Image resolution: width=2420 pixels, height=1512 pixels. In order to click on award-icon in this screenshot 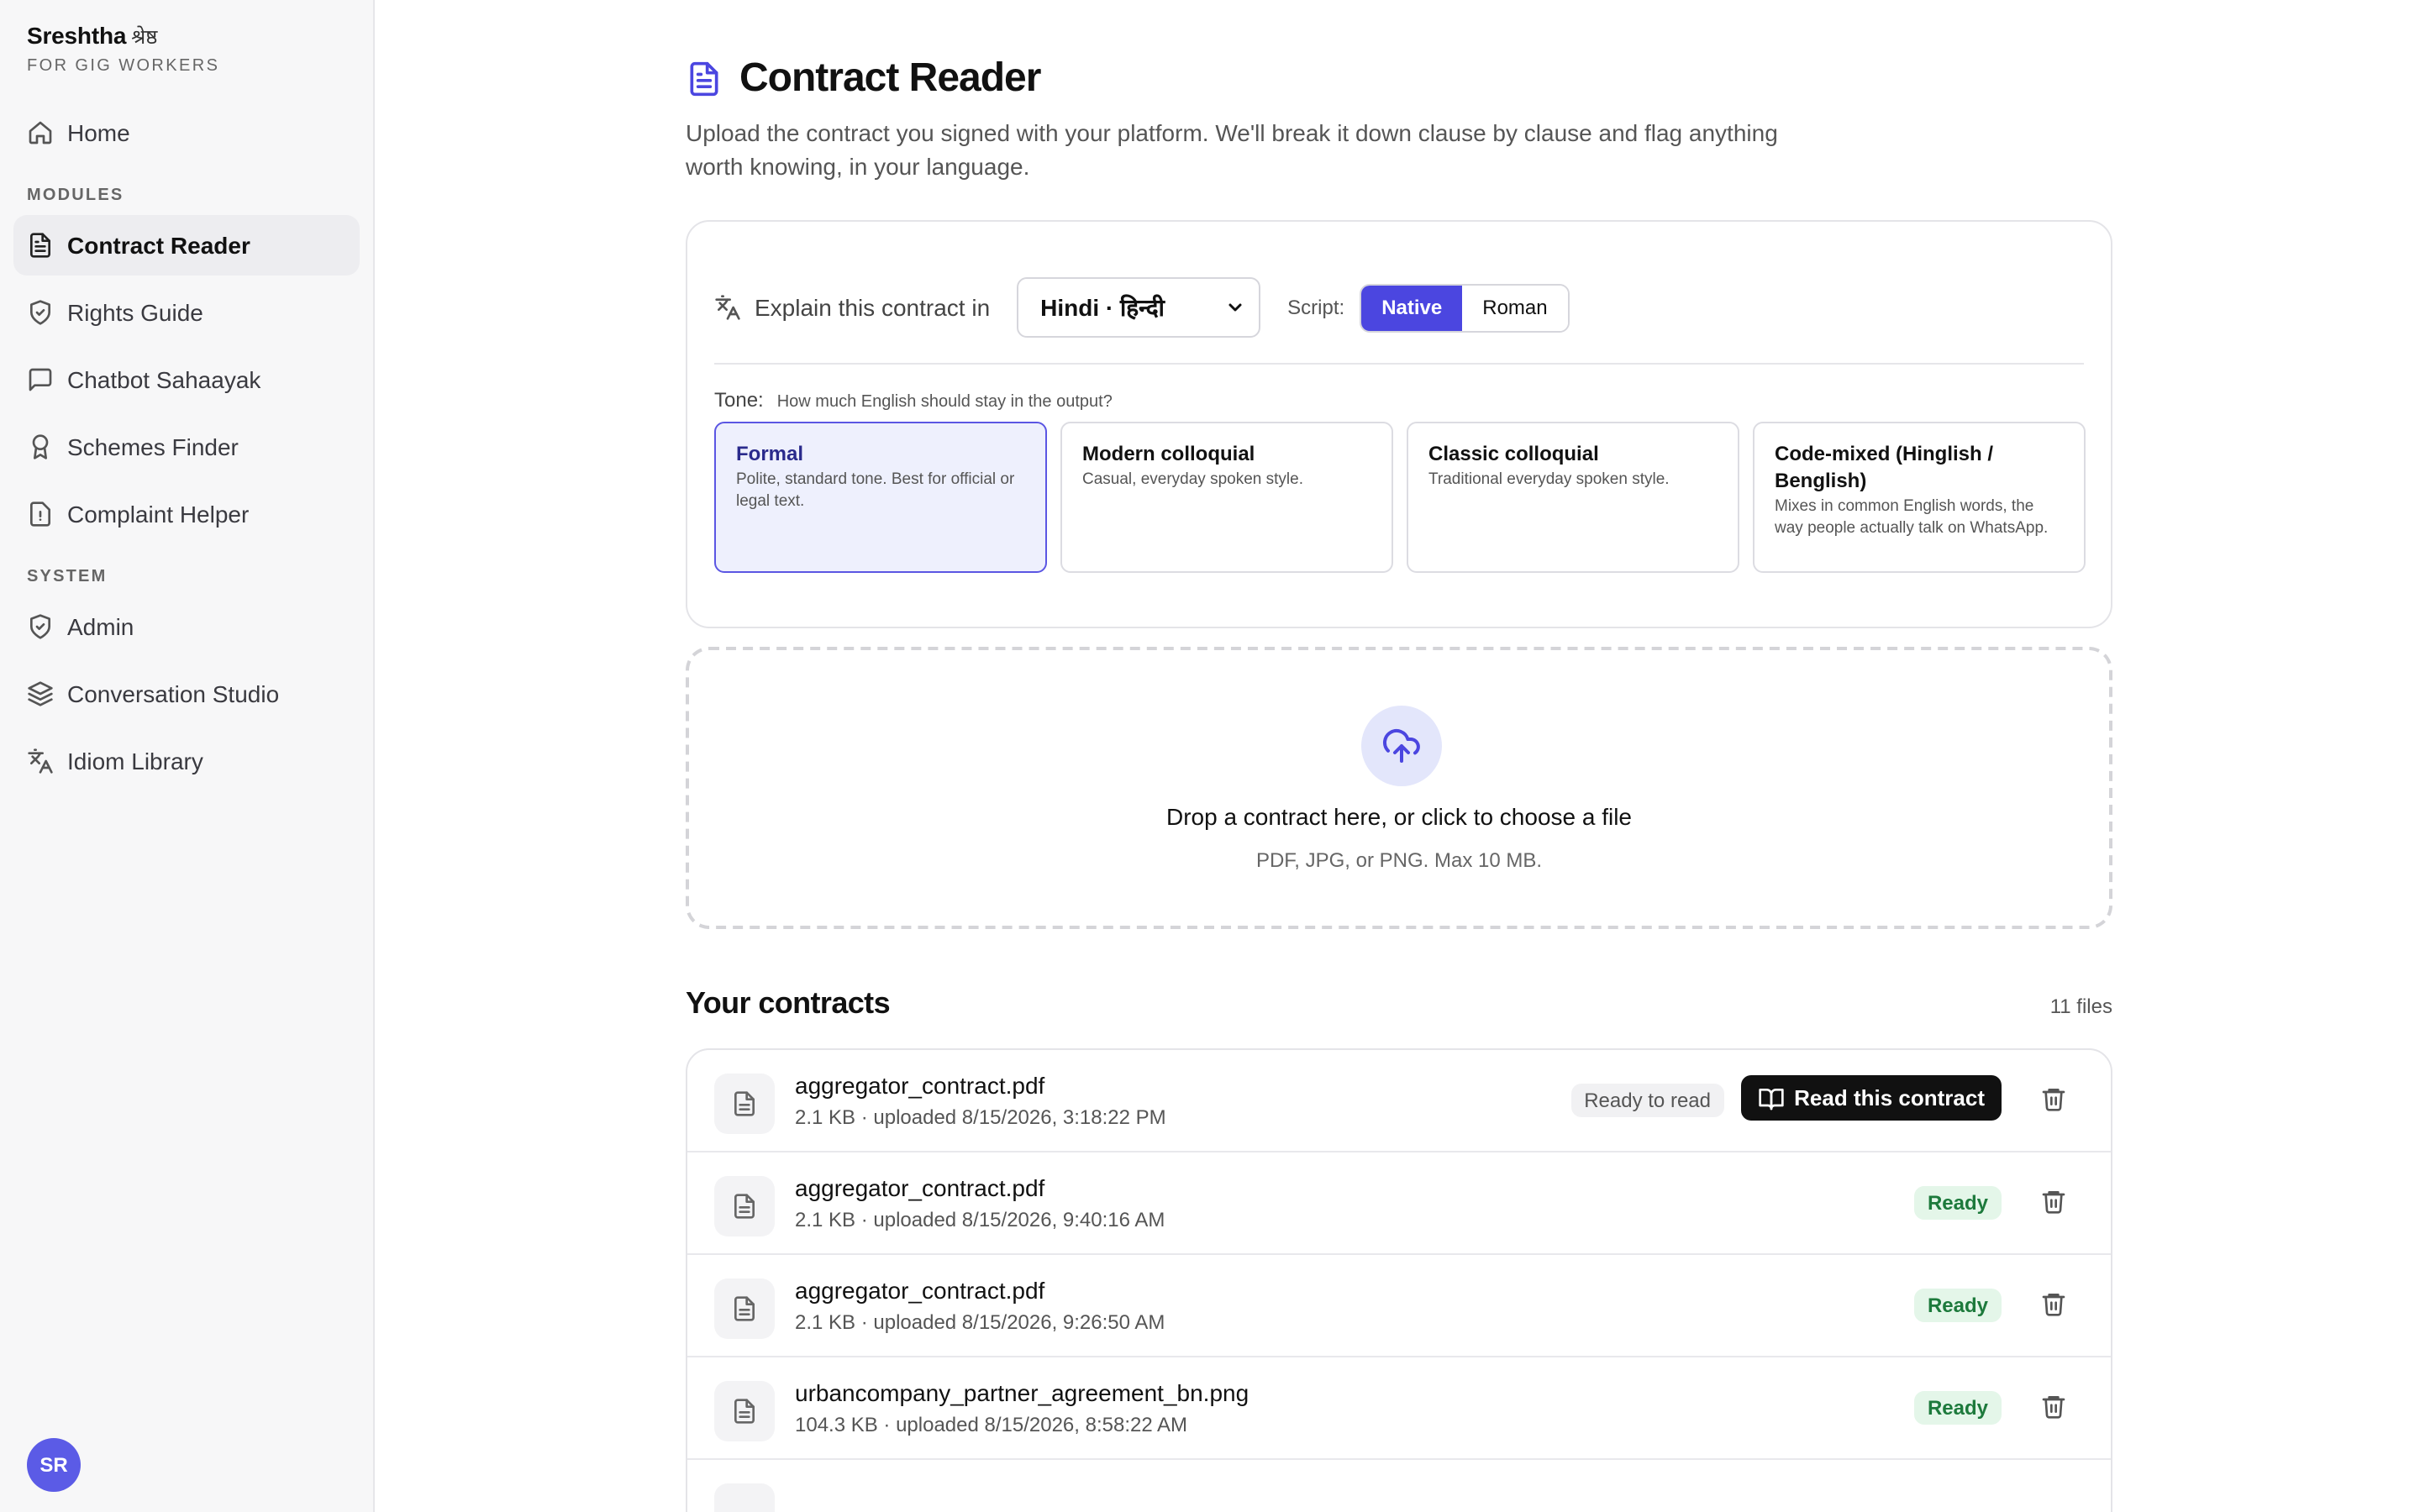, I will do `click(40, 446)`.